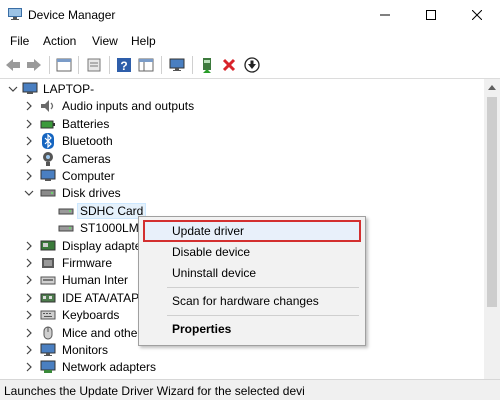  I want to click on tree-category-row: Audio inputs and outputs, so click(242, 106).